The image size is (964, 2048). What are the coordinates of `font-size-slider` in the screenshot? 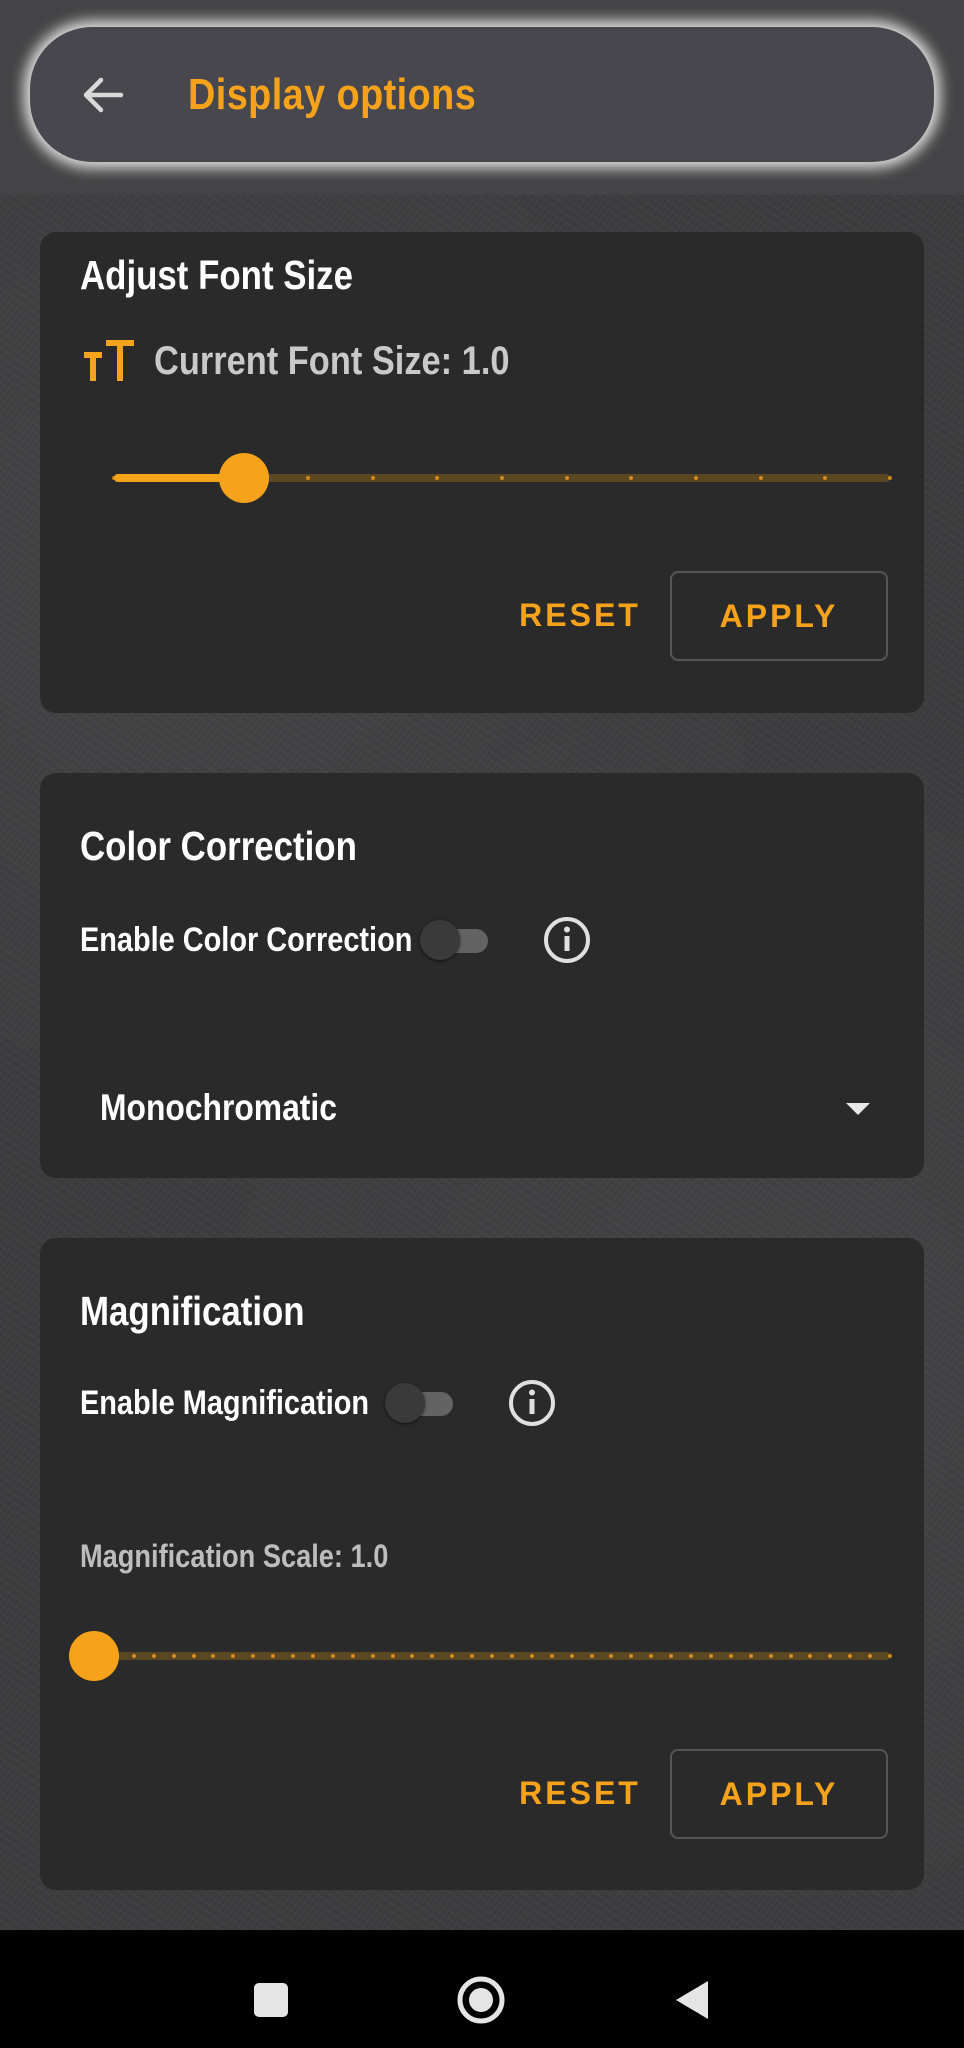 It's located at (502, 478).